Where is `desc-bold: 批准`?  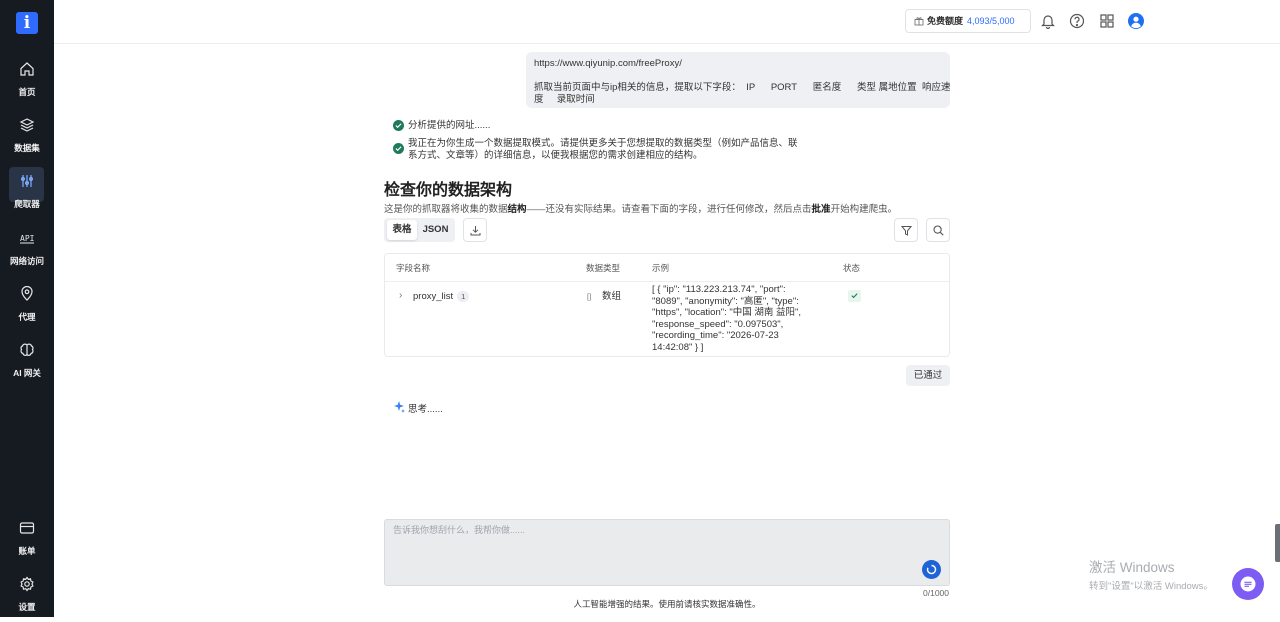 desc-bold: 批准 is located at coordinates (821, 209).